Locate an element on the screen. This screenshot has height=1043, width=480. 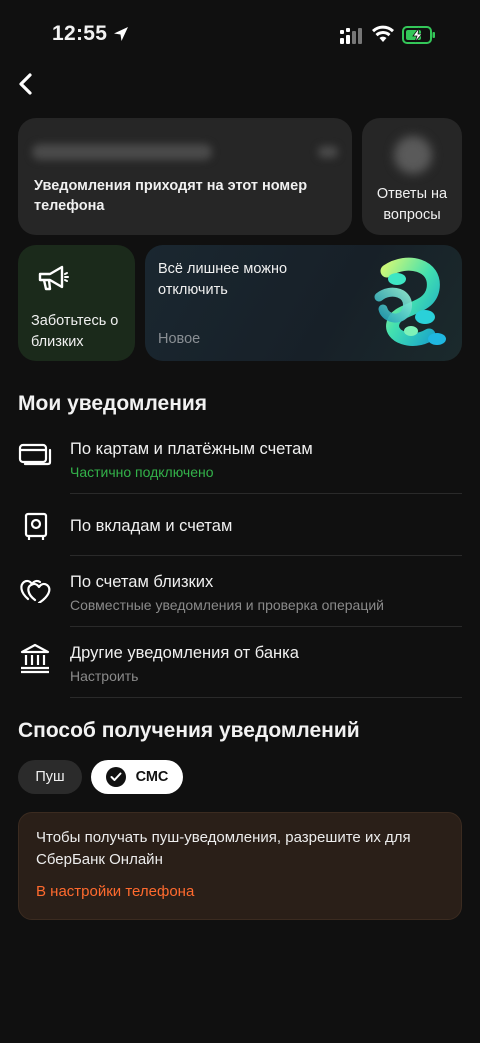
list-item-deposits: По вкладам и счетам is located at coordinates (240, 528).